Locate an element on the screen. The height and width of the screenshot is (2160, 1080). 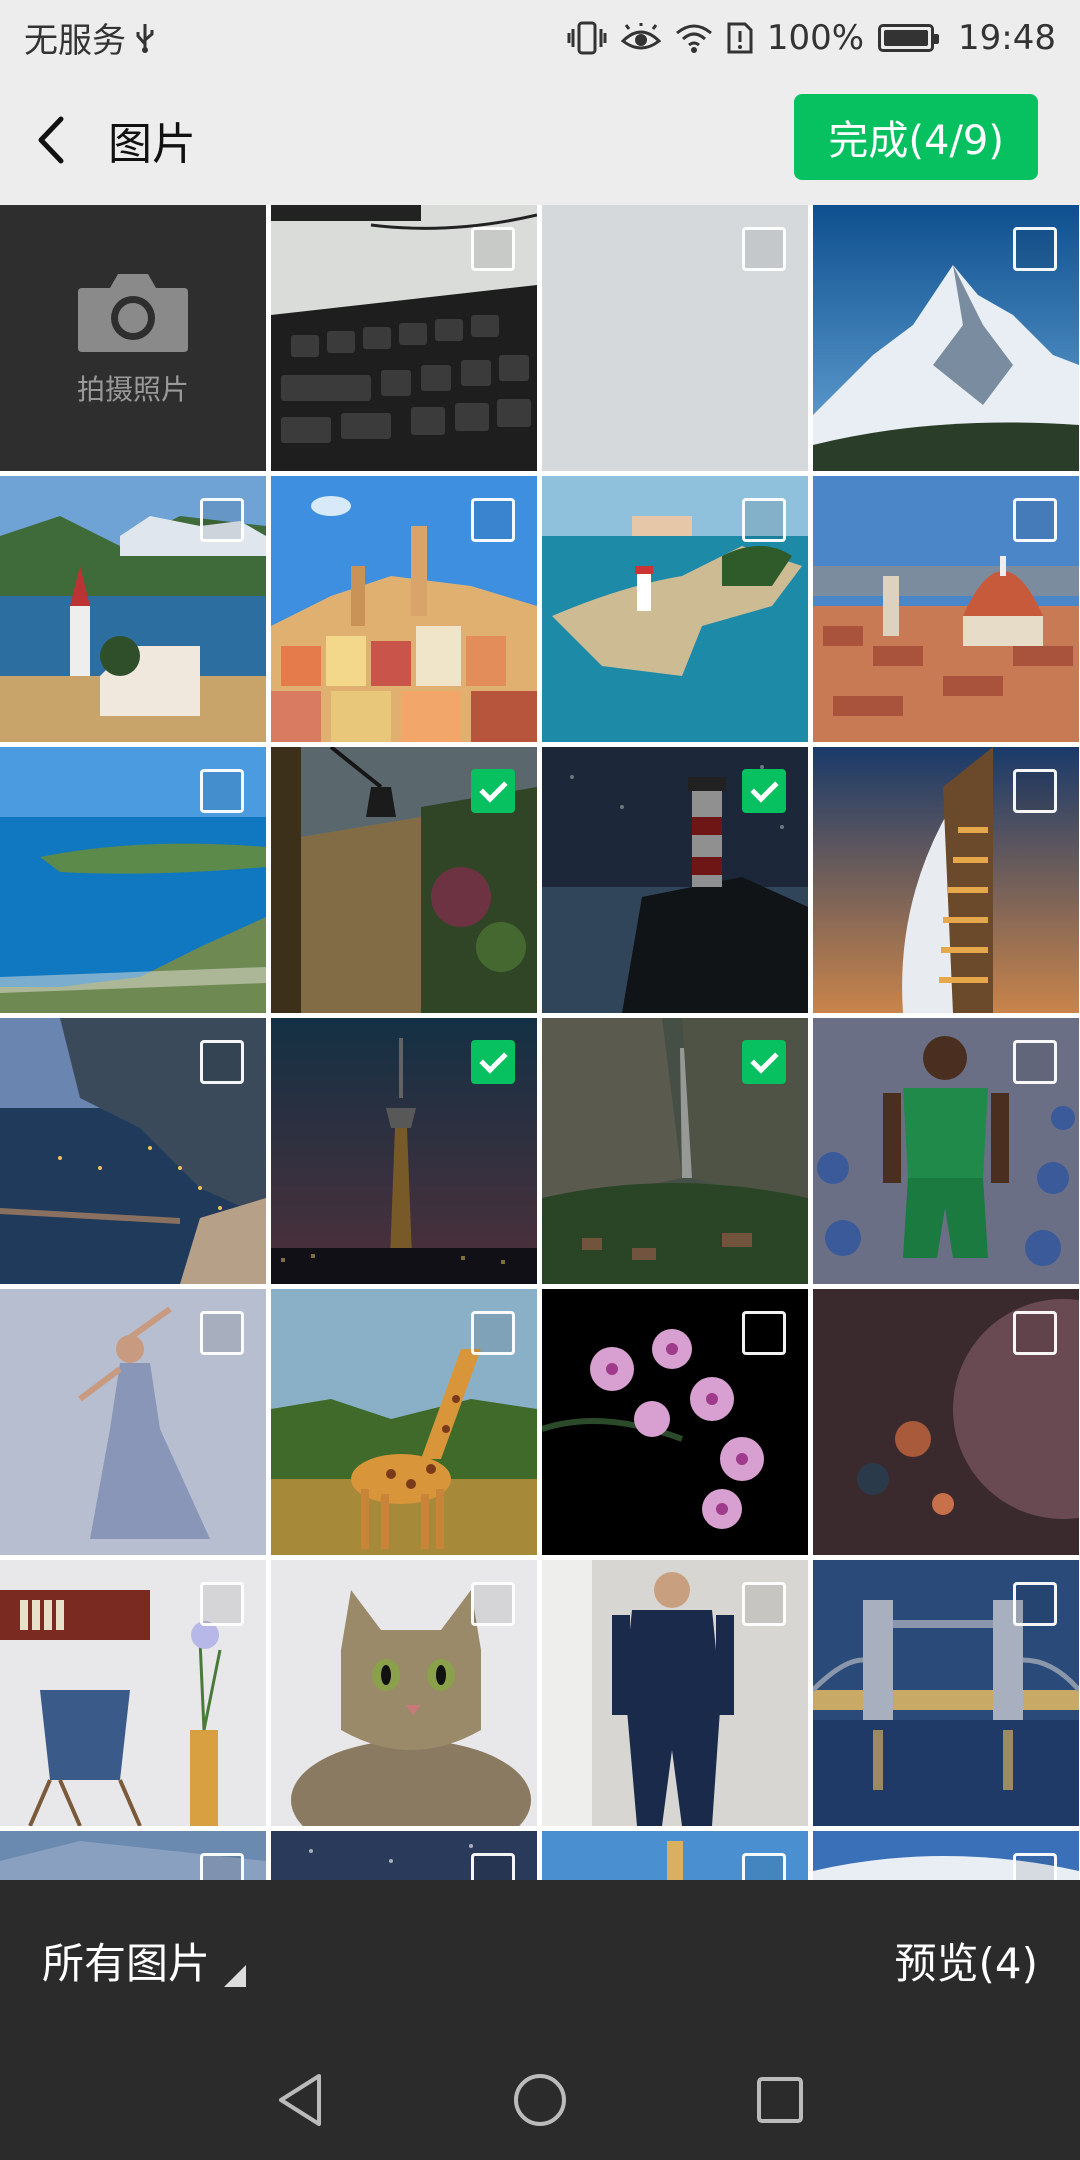
battery-icon is located at coordinates (909, 37).